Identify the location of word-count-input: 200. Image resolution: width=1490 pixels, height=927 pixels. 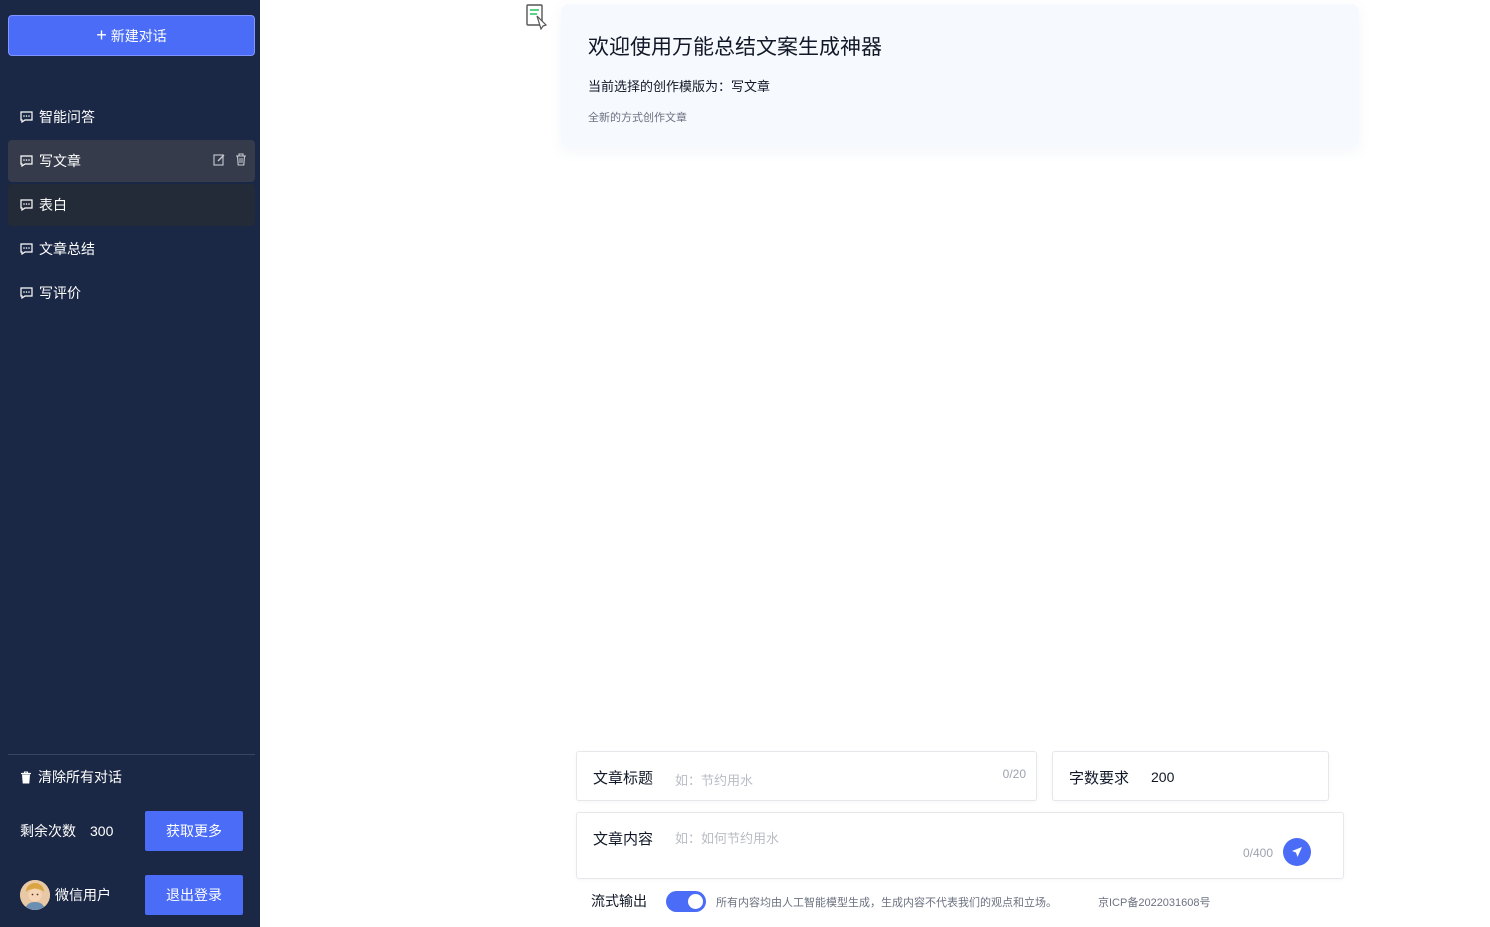
(1162, 777).